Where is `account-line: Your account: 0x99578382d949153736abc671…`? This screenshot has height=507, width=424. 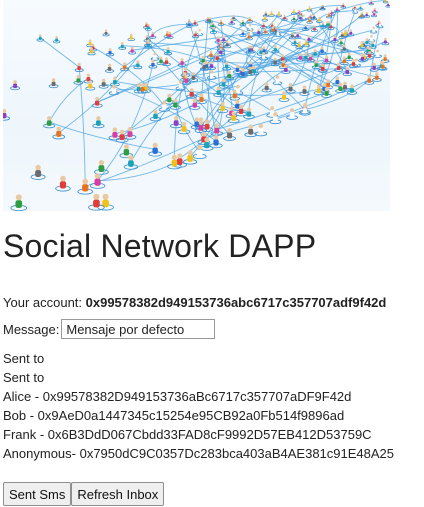
account-line: Your account: 0x99578382d949153736abc671… is located at coordinates (194, 302).